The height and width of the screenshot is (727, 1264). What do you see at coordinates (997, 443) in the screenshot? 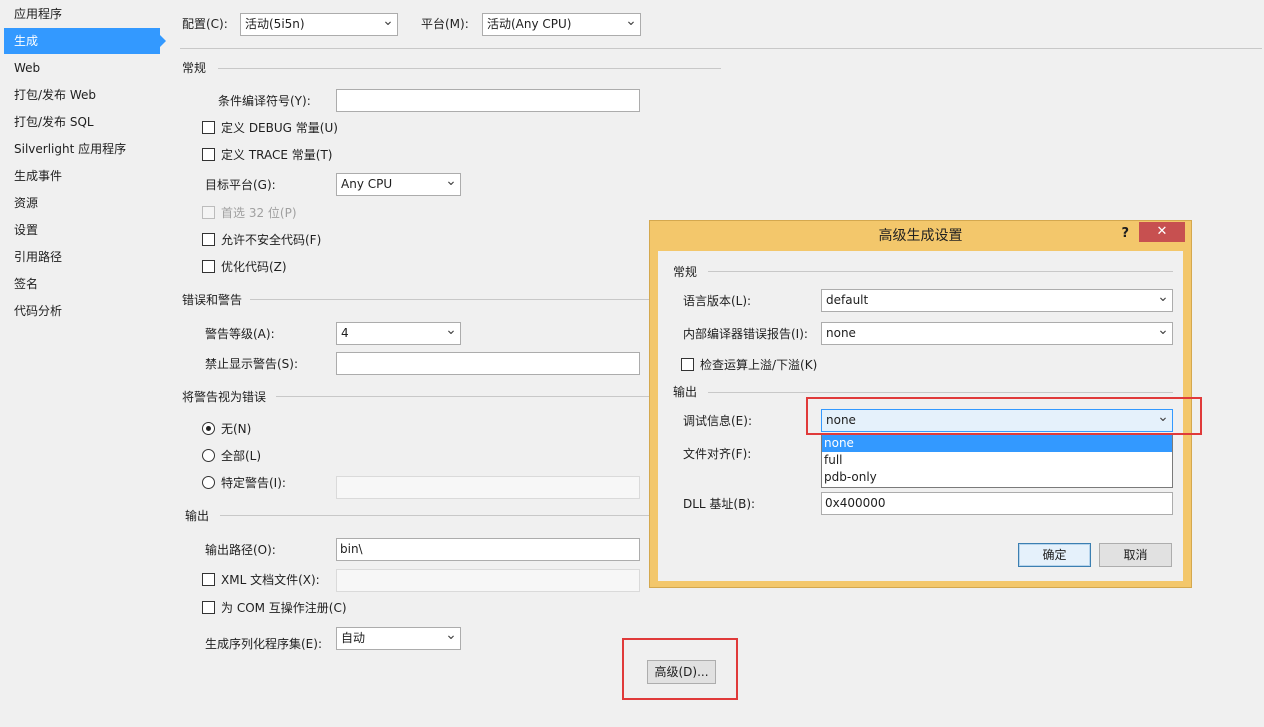
I see `dropdown-option-none: none` at bounding box center [997, 443].